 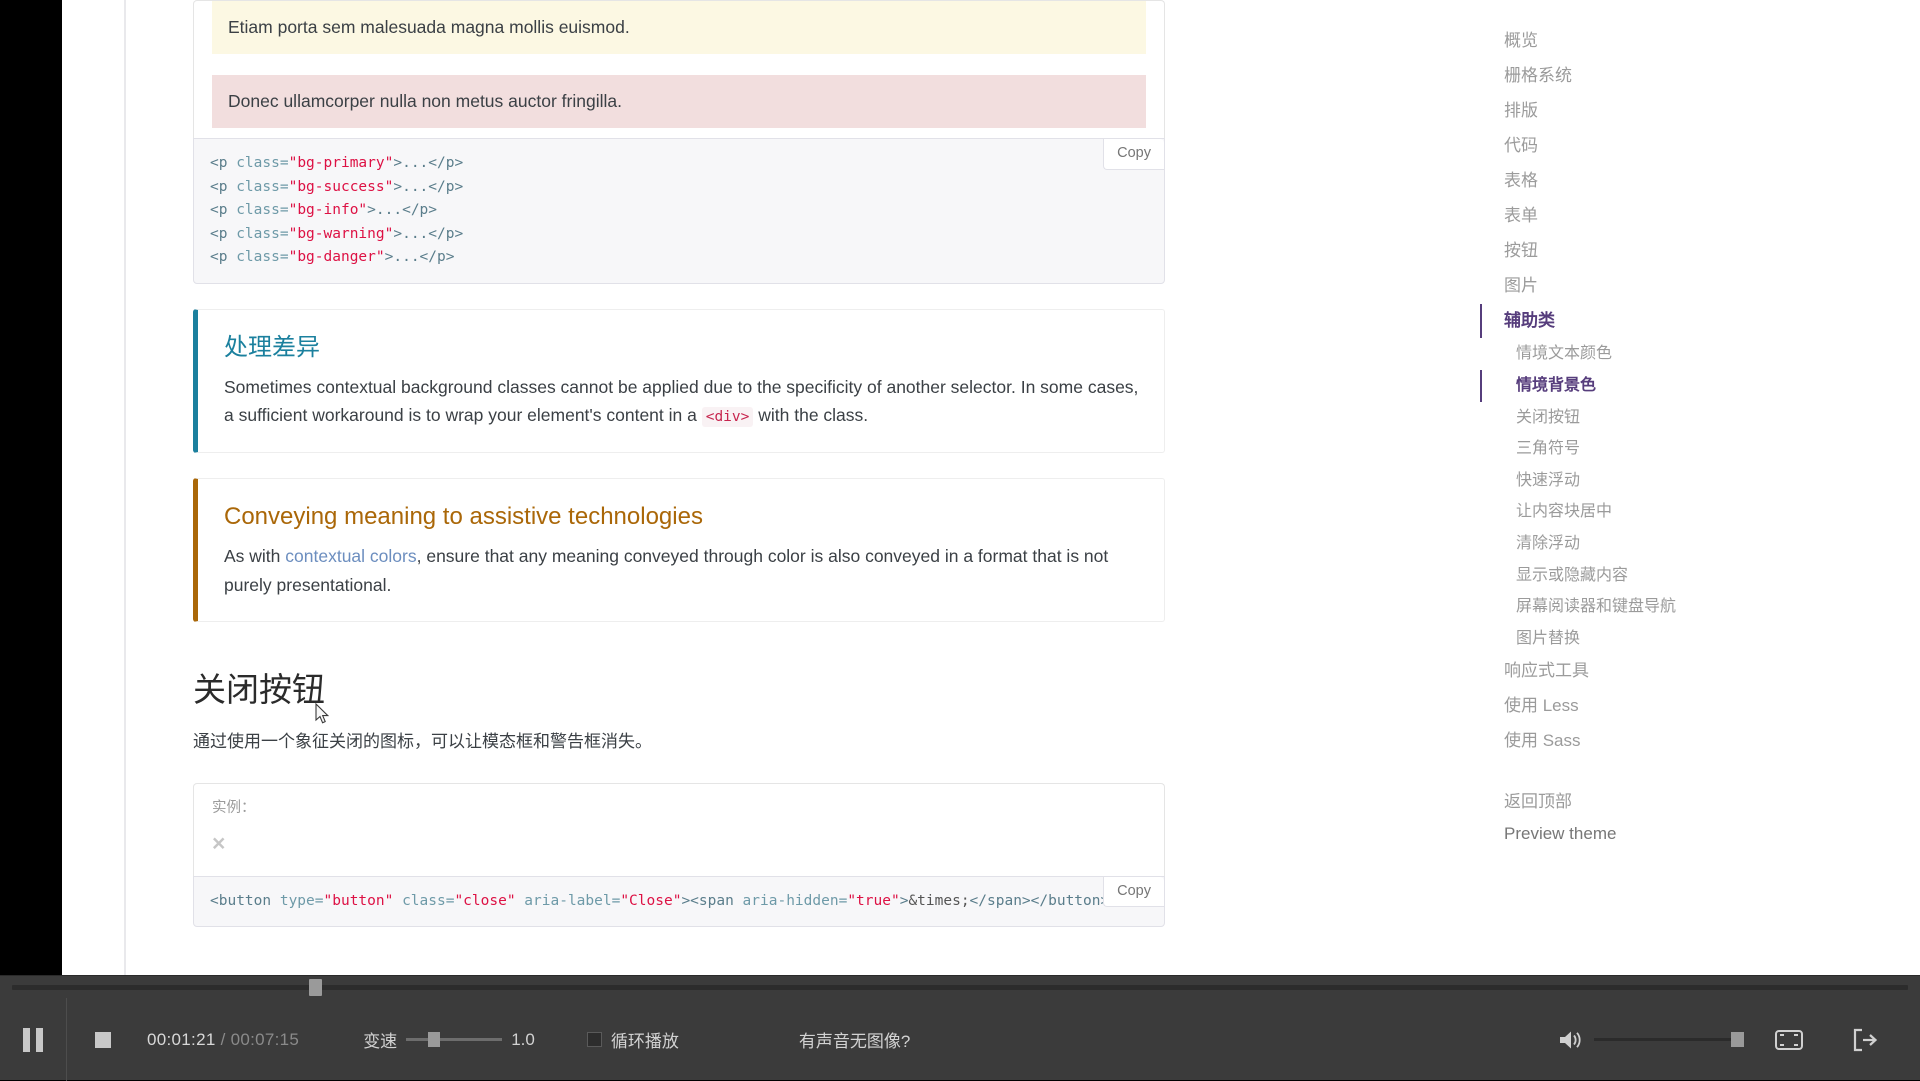 What do you see at coordinates (350, 556) in the screenshot?
I see `contextual-colors-link: contextual colors` at bounding box center [350, 556].